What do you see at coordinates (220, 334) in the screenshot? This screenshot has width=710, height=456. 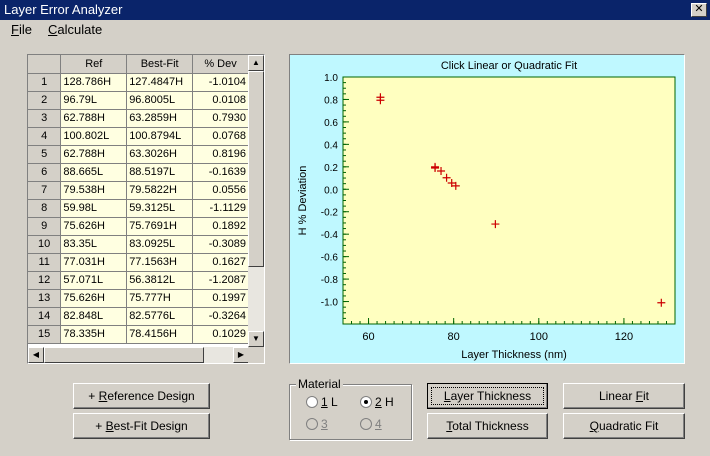 I see `pct-dev-cell: 0.1029` at bounding box center [220, 334].